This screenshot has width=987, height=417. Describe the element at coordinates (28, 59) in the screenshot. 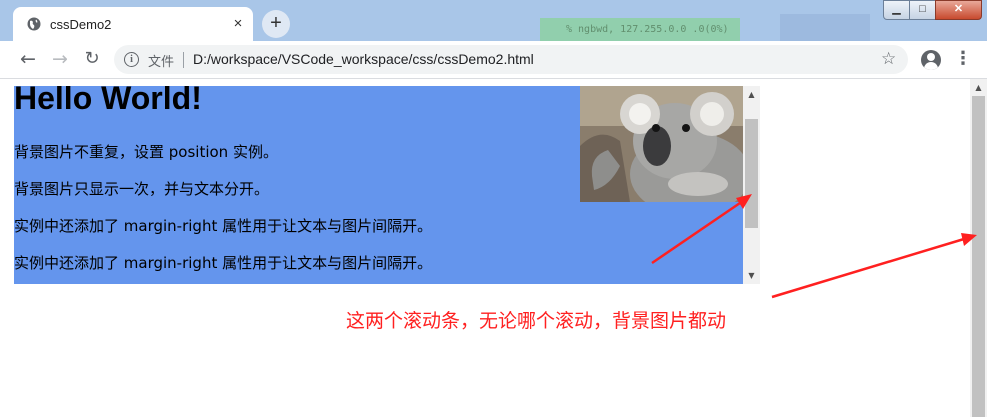

I see `back-icon: ←` at that location.